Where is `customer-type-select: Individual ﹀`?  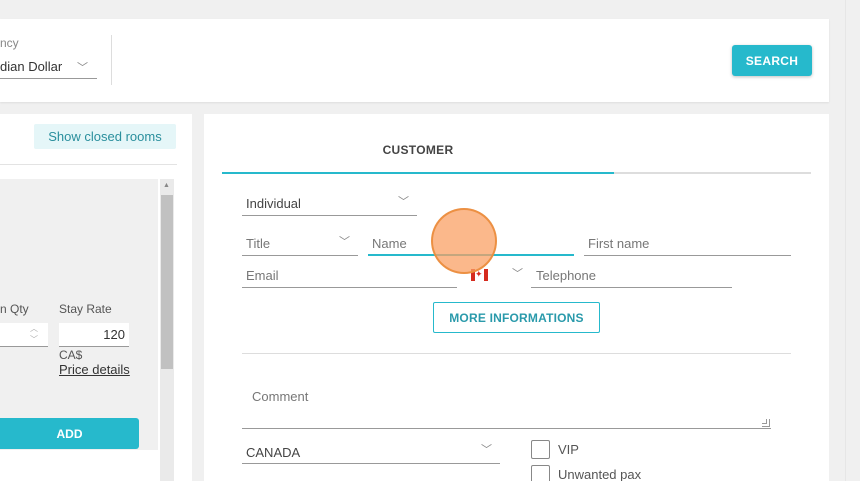 customer-type-select: Individual ﹀ is located at coordinates (329, 204).